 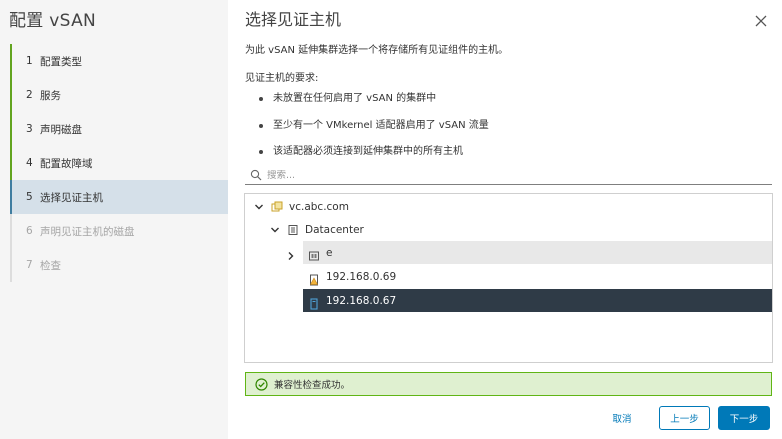 What do you see at coordinates (282, 78) in the screenshot?
I see `requirements-heading: 见证主机的要求:` at bounding box center [282, 78].